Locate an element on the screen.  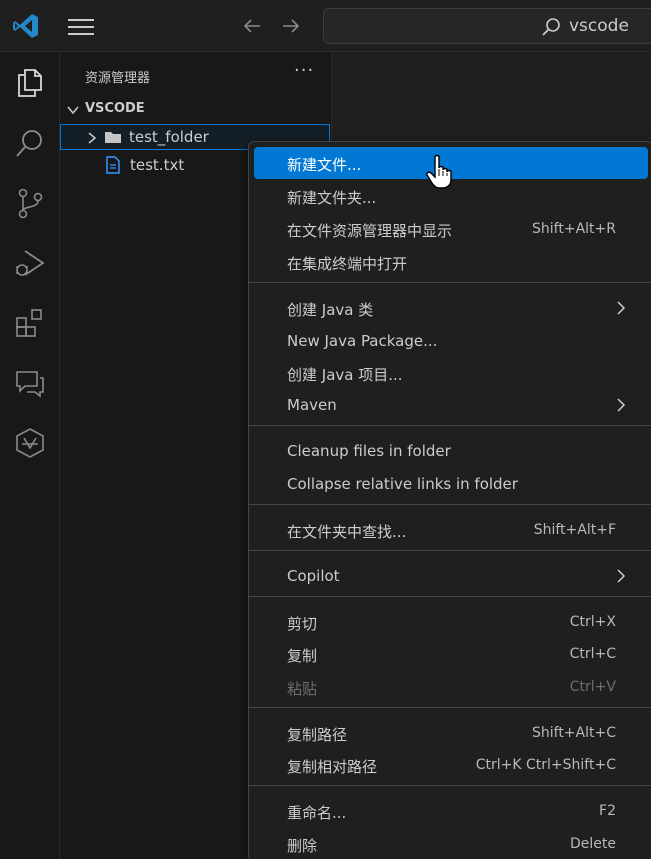
menu-item-shortcut: Shift+Alt+C is located at coordinates (573, 733).